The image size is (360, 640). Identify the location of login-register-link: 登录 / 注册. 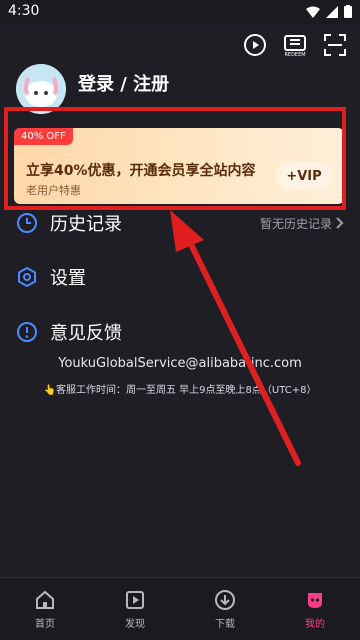
(123, 83).